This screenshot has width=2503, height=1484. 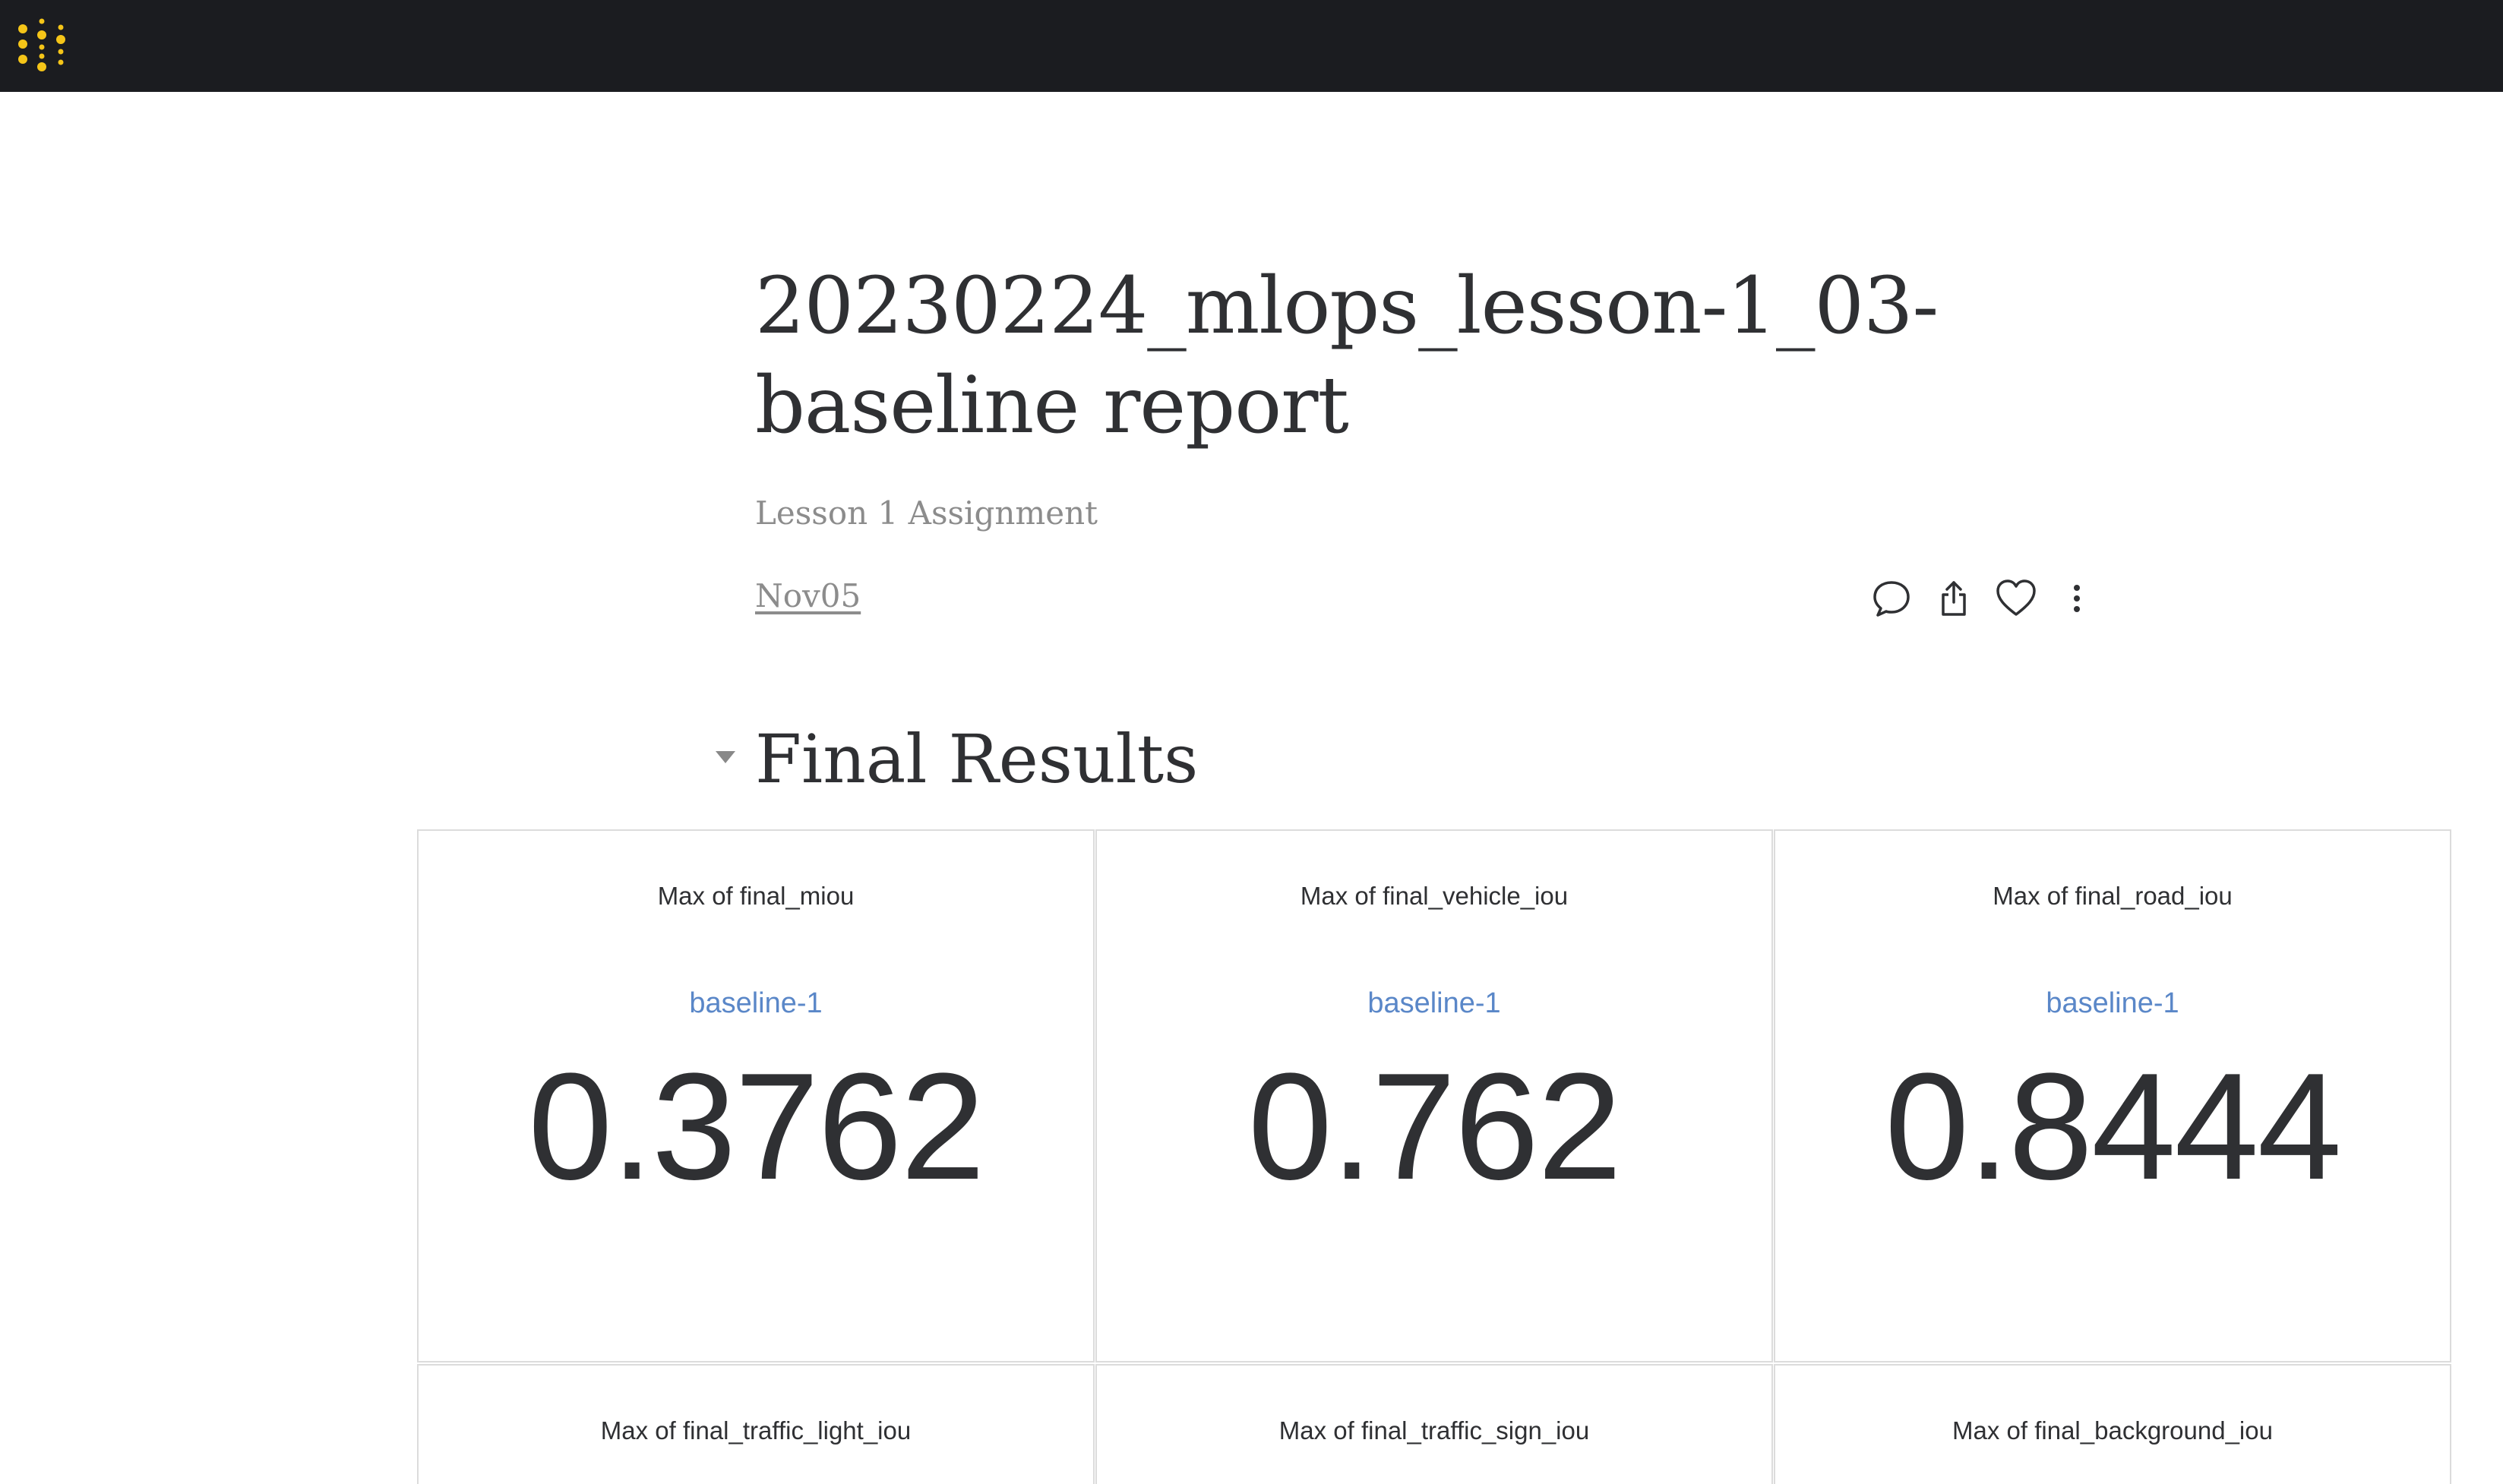 I want to click on panel-value: 0.762, so click(x=1435, y=1126).